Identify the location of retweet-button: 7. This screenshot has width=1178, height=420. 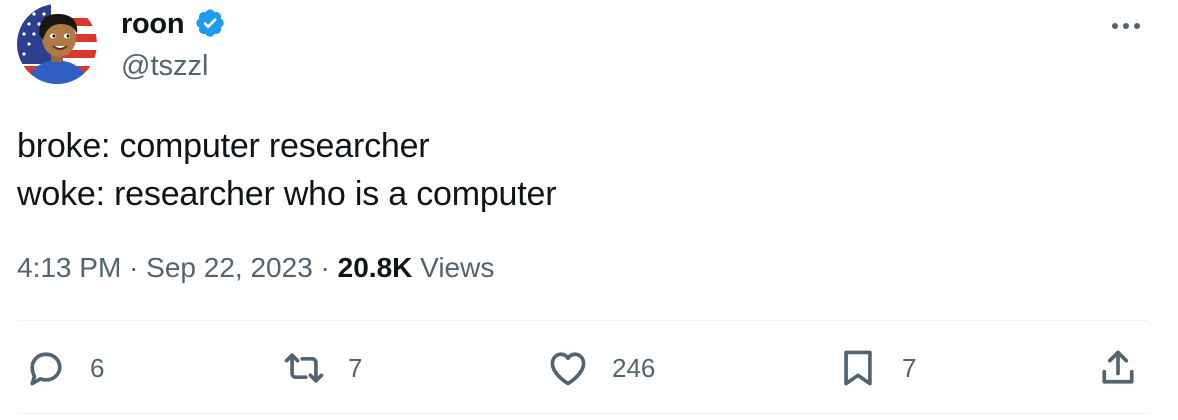
(322, 368).